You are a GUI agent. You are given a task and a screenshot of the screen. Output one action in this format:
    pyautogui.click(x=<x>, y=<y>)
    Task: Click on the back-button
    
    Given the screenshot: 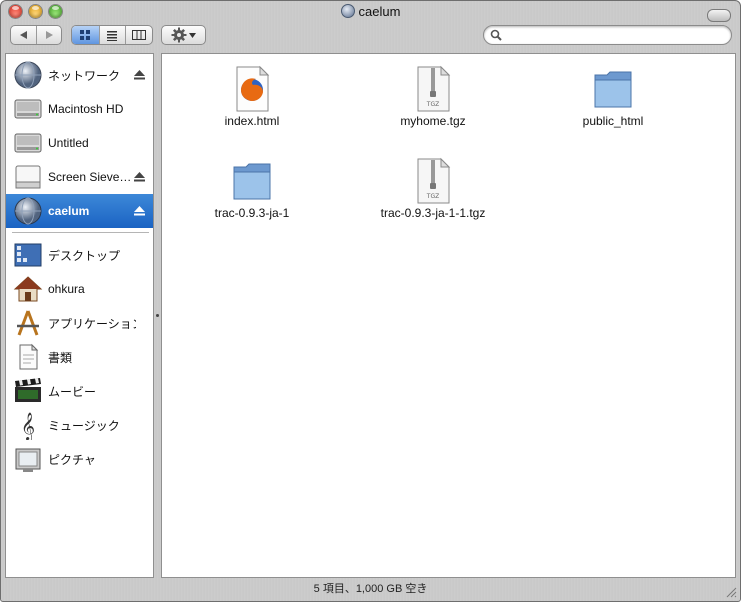 What is the action you would take?
    pyautogui.click(x=23, y=35)
    